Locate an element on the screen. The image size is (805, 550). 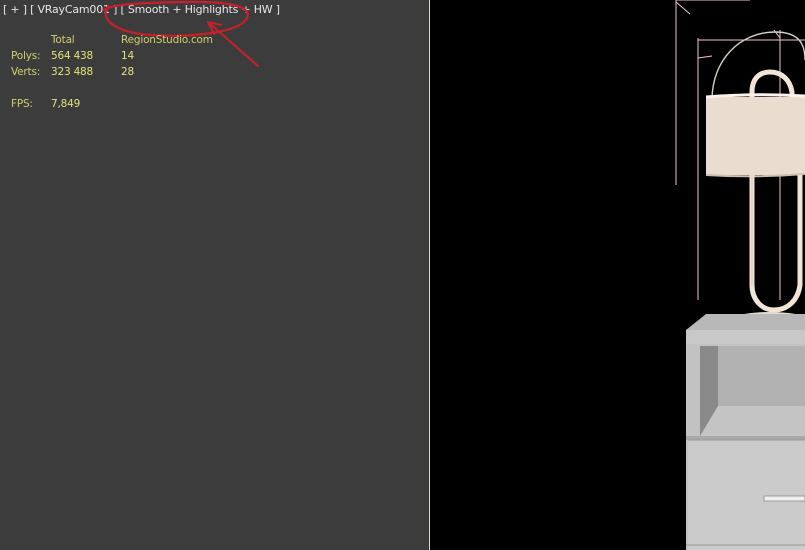
verts-label: Verts: is located at coordinates (26, 72).